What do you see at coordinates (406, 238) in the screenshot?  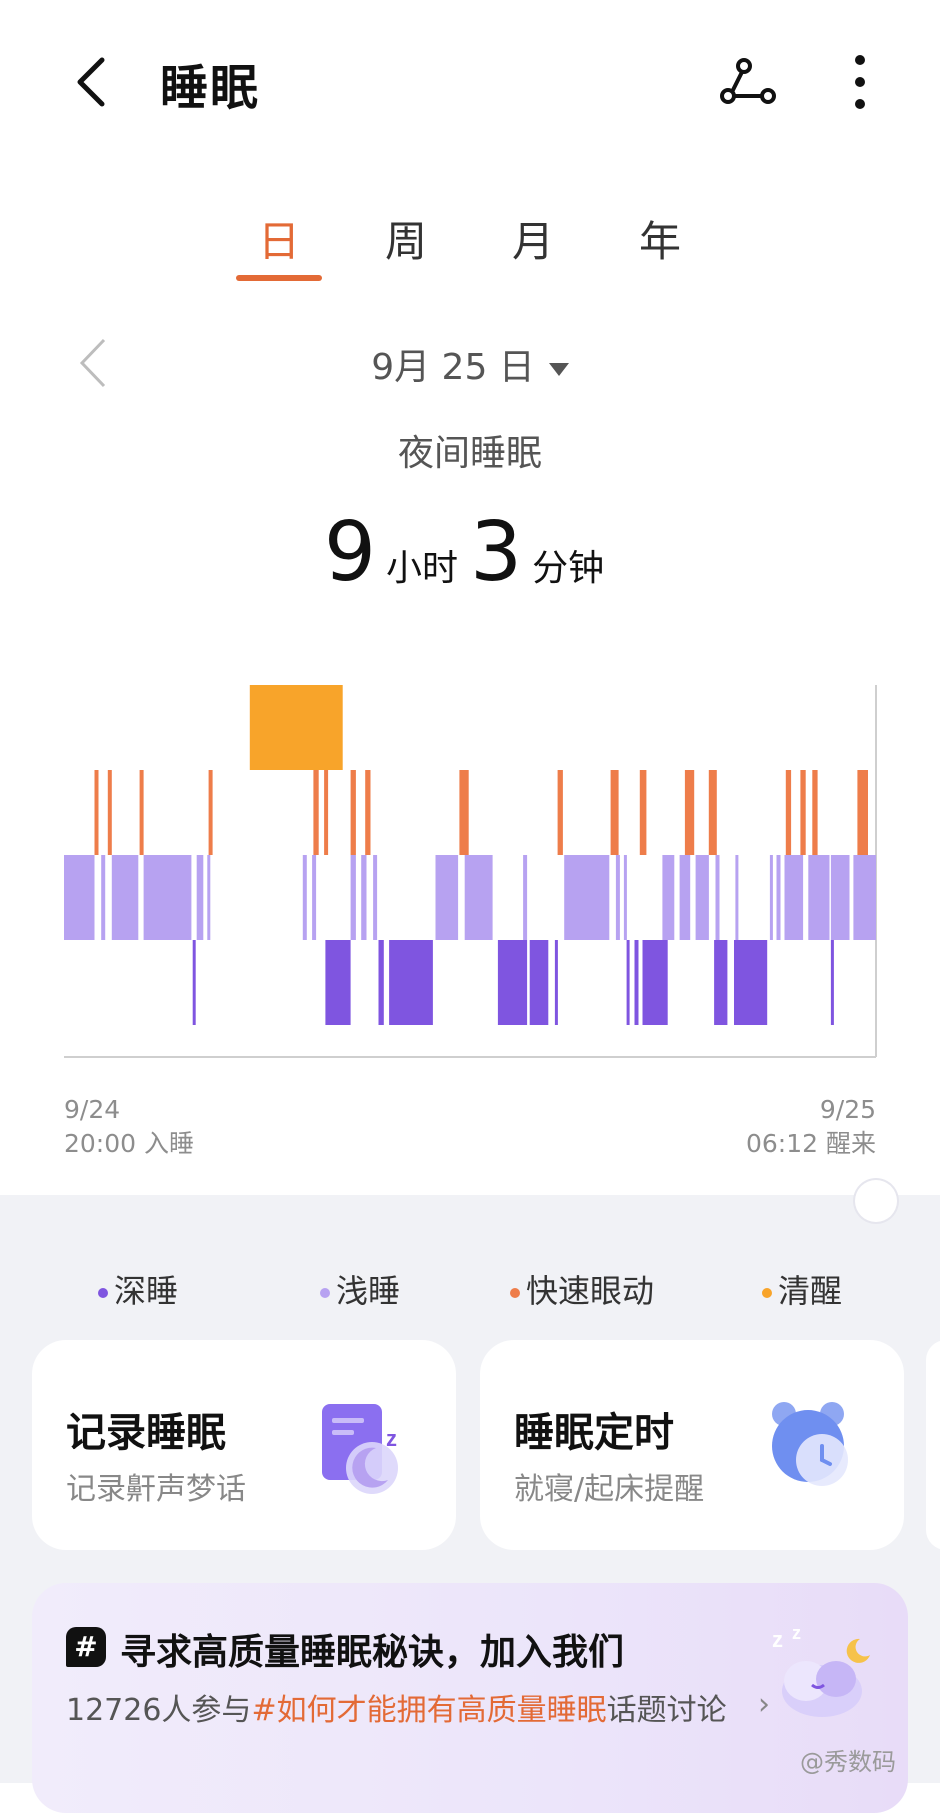 I see `tab-week: 周` at bounding box center [406, 238].